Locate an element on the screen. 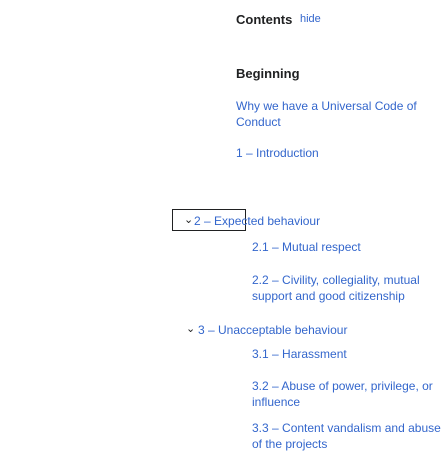  toc-item-harassment: 3.1 – Harassment is located at coordinates (347, 354).